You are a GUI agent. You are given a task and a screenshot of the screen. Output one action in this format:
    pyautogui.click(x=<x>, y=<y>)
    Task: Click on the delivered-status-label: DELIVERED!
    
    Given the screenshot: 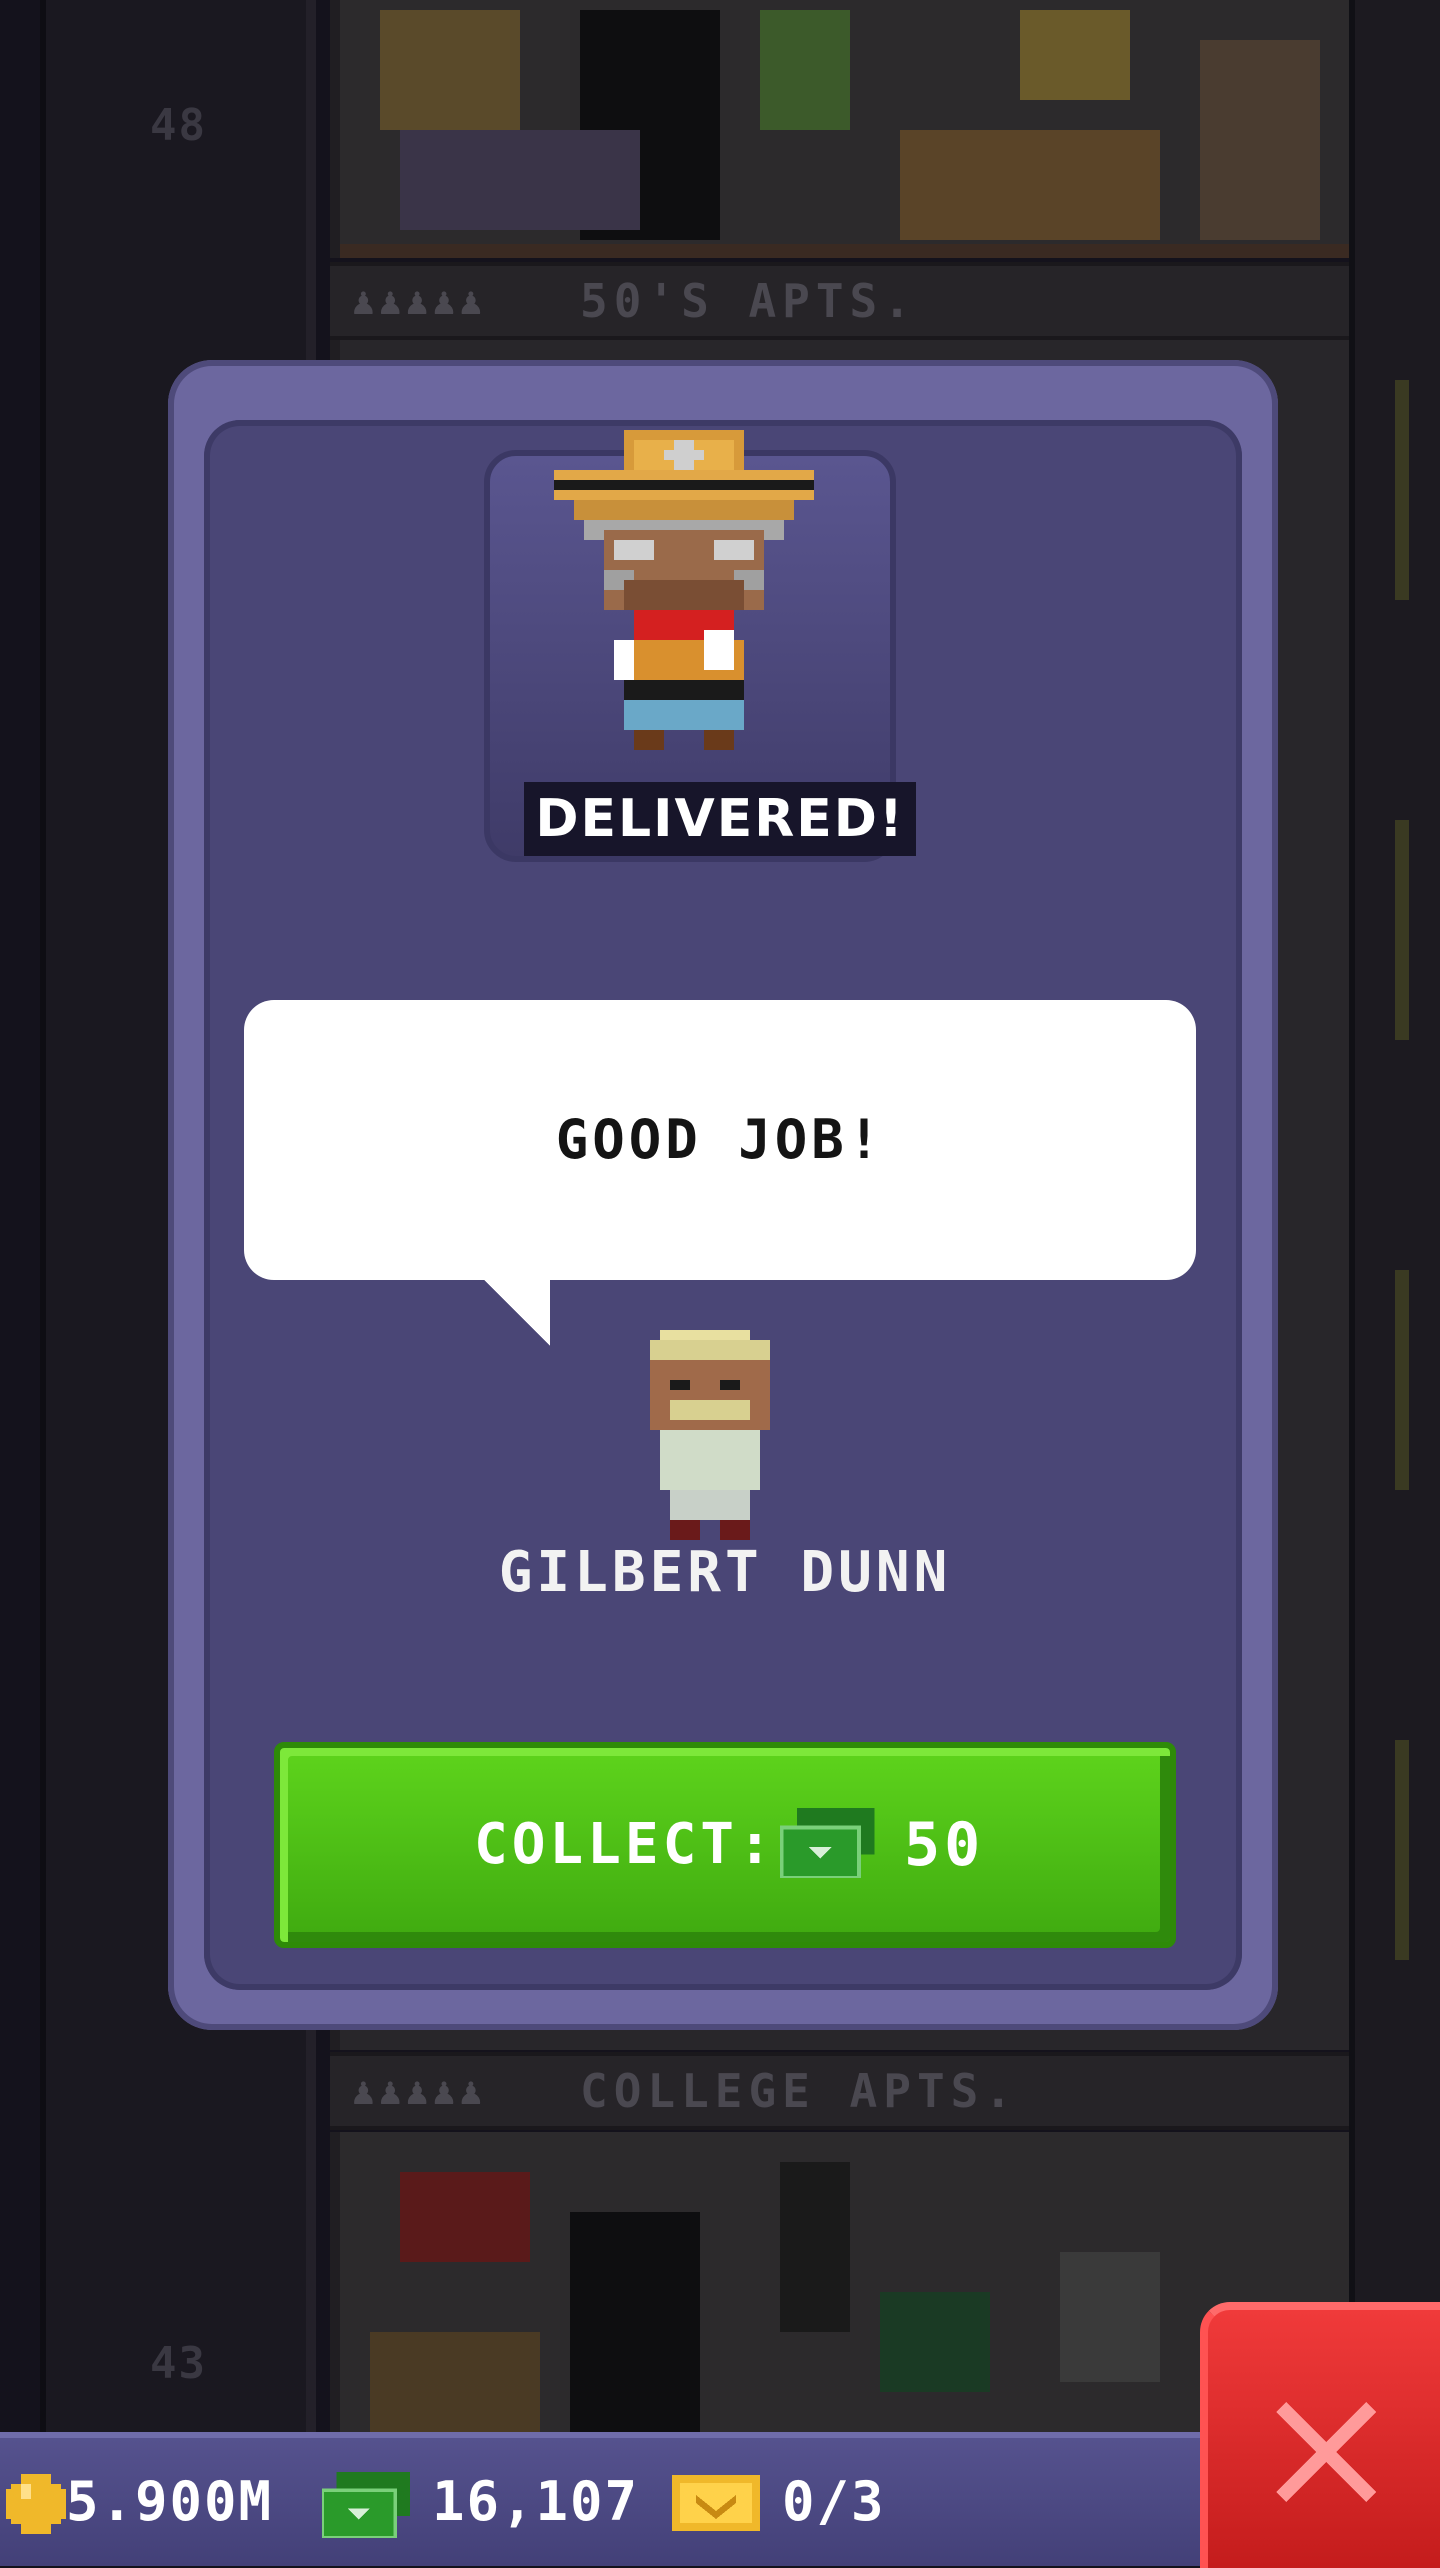 What is the action you would take?
    pyautogui.click(x=720, y=819)
    